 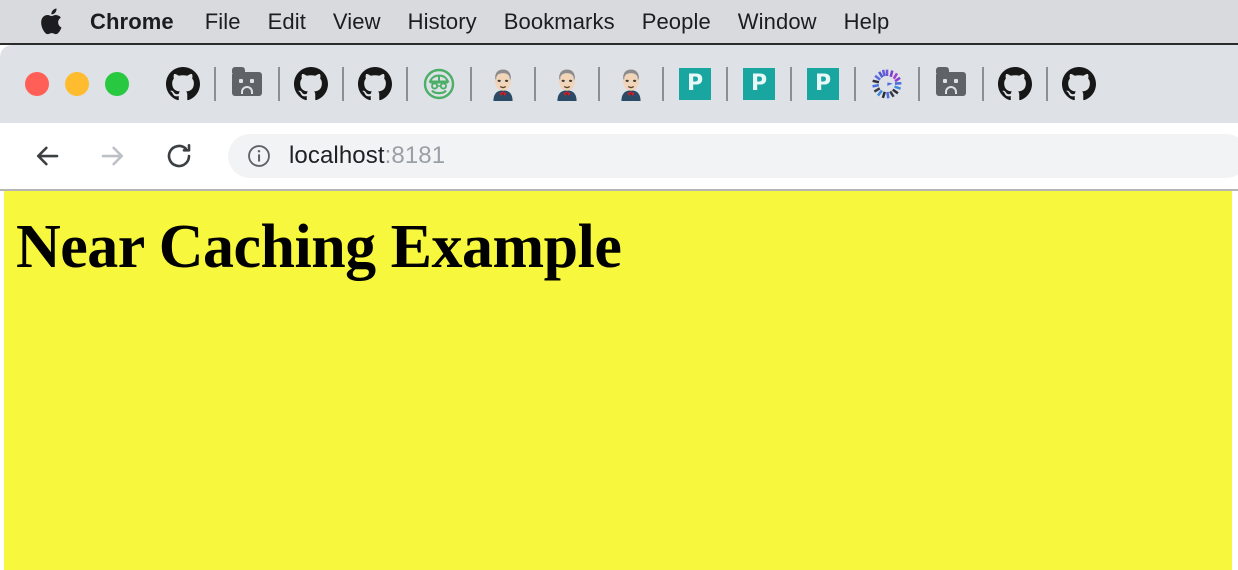 I want to click on address-bar: localhost:8181, so click(x=733, y=156).